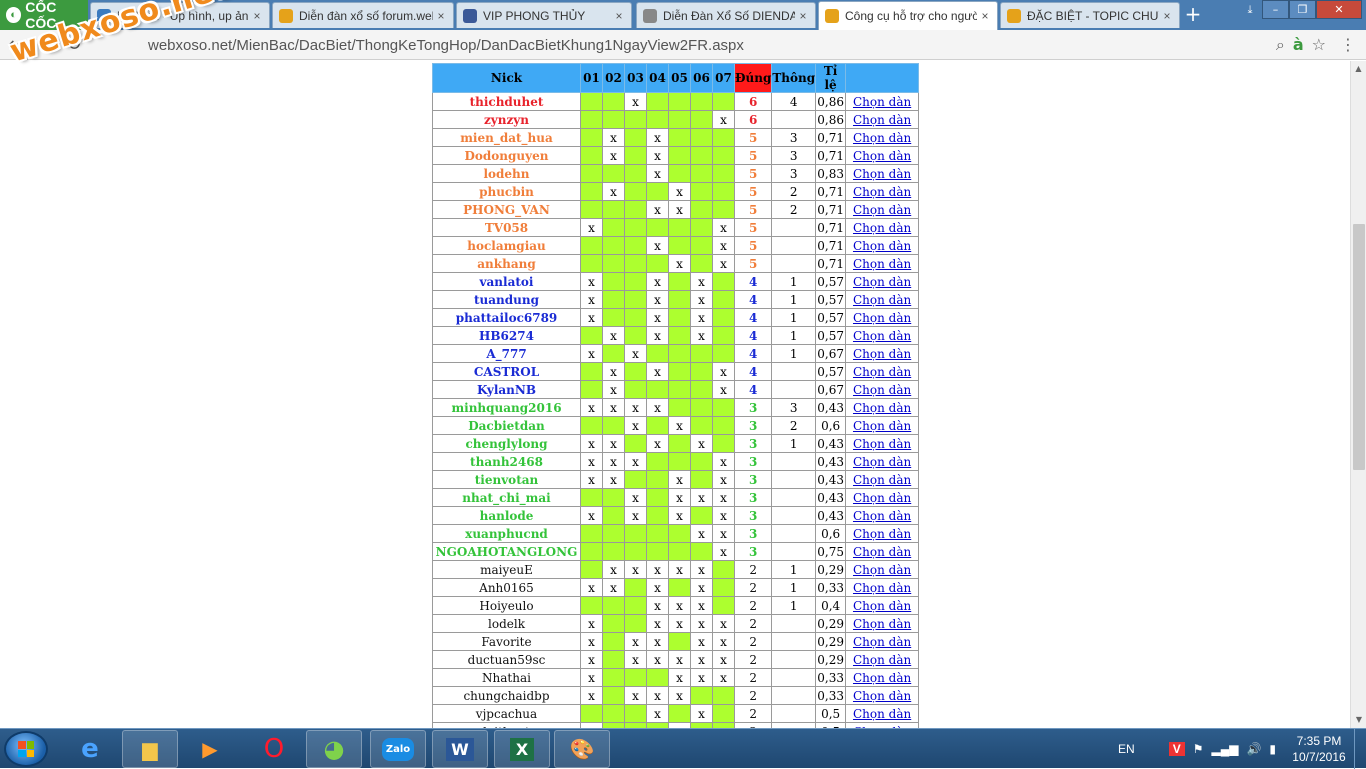 The width and height of the screenshot is (1366, 769). I want to click on zalo-label: Zalo, so click(398, 749).